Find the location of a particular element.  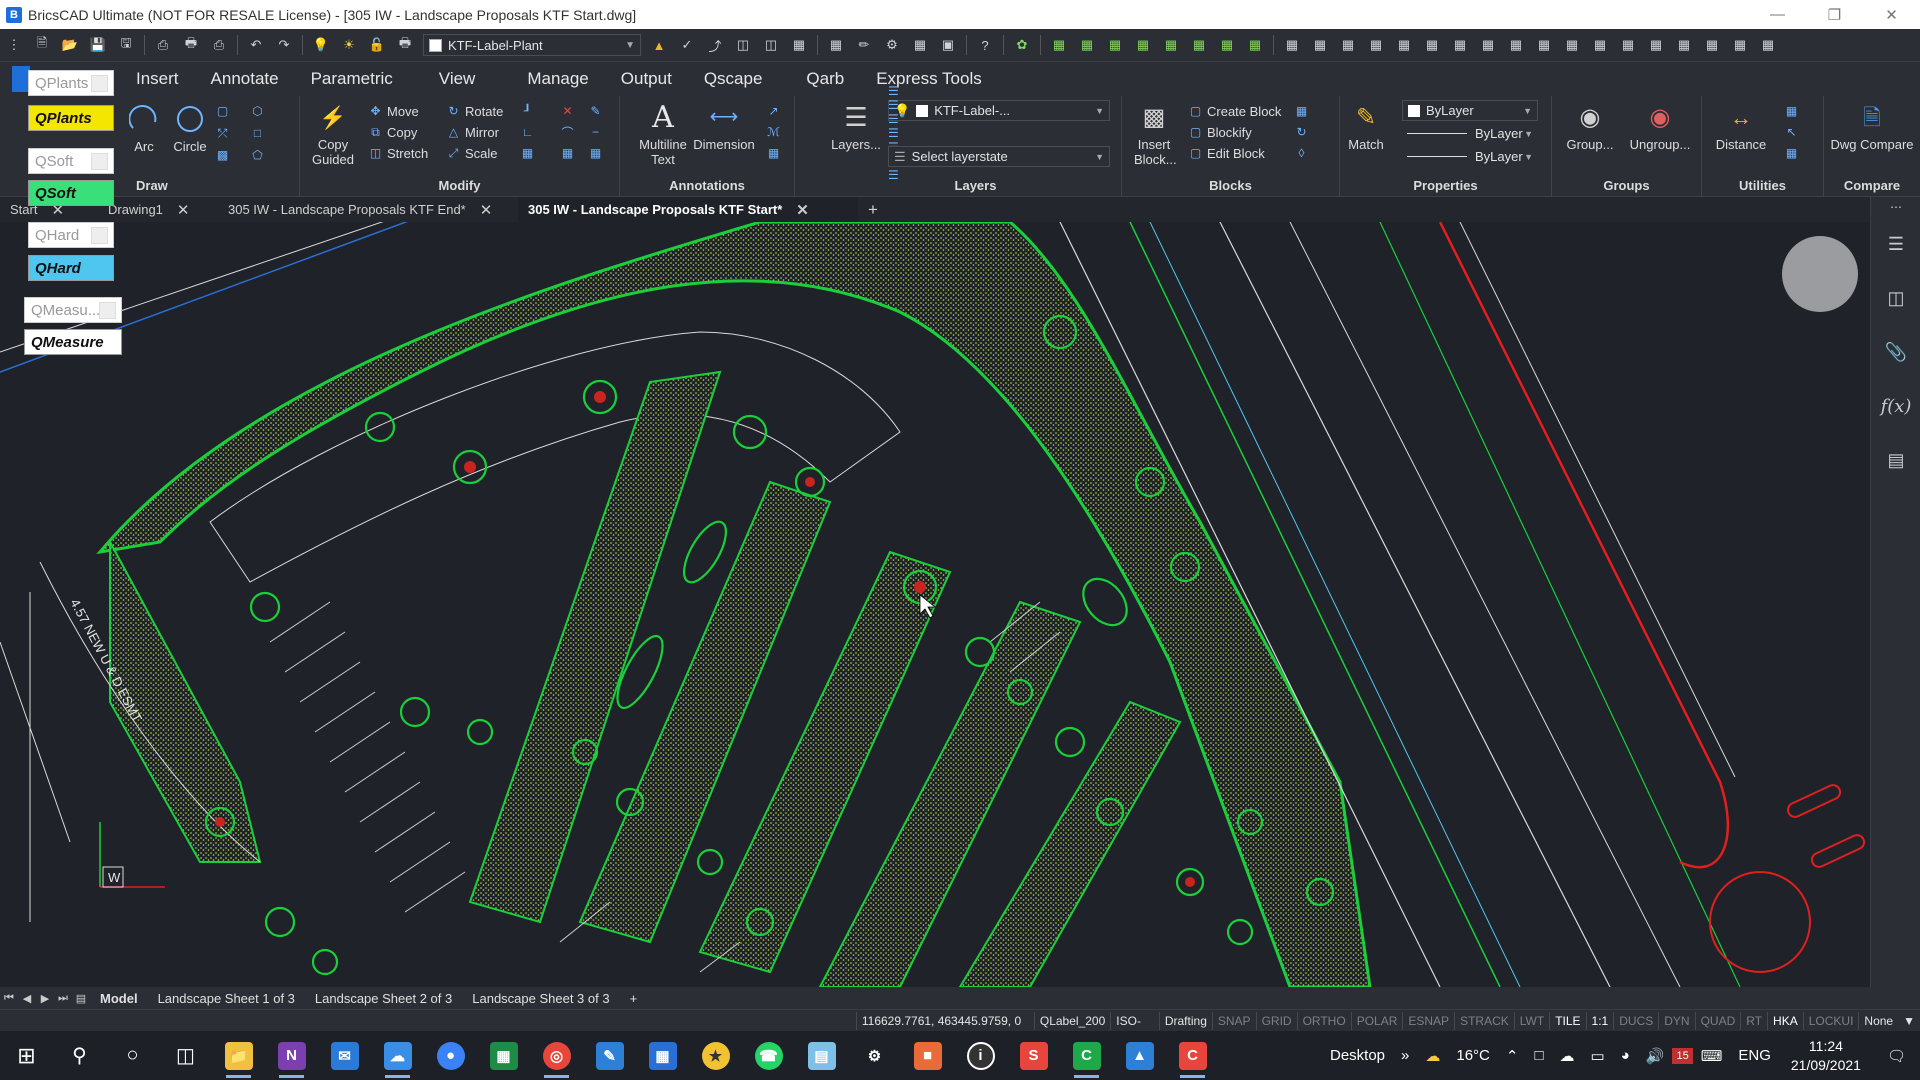

qscape-tool-17-icon: ▦ is located at coordinates (1516, 45).